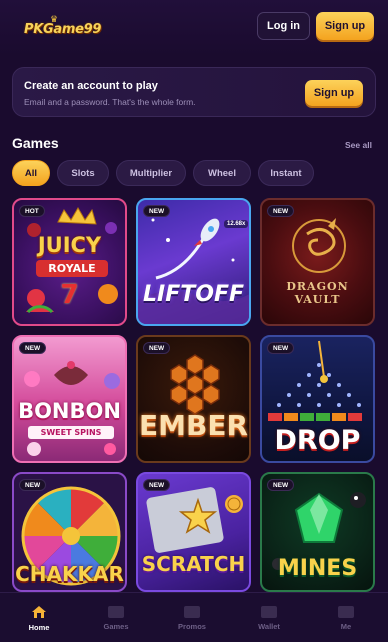  I want to click on nav-item-home: Home, so click(39, 617).